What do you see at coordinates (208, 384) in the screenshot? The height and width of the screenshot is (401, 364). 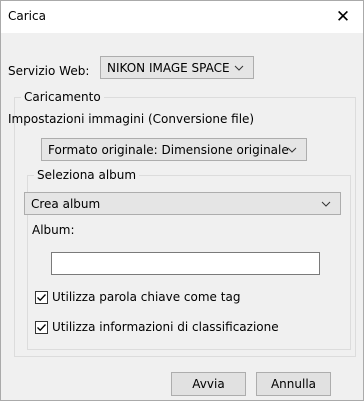 I see `start-button: Avvia` at bounding box center [208, 384].